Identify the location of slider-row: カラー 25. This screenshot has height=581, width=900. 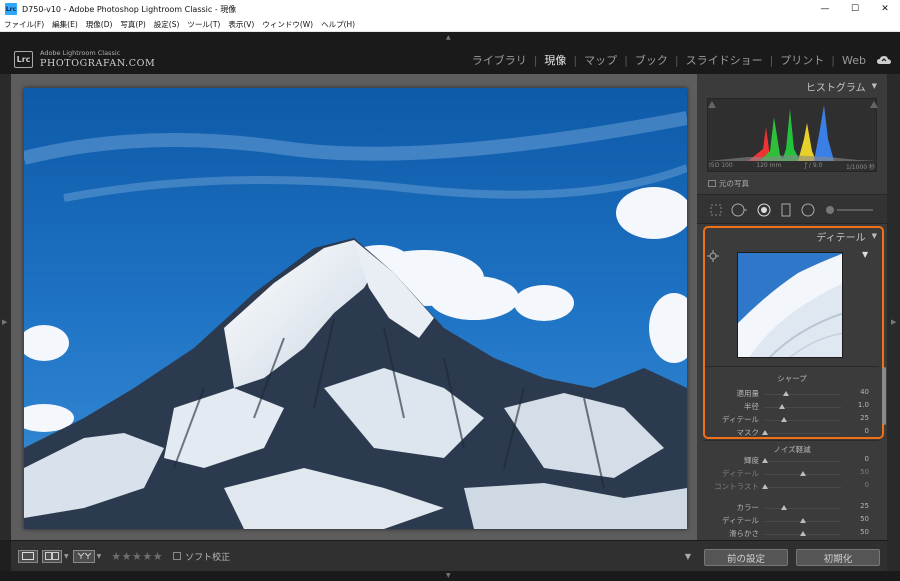
(792, 508).